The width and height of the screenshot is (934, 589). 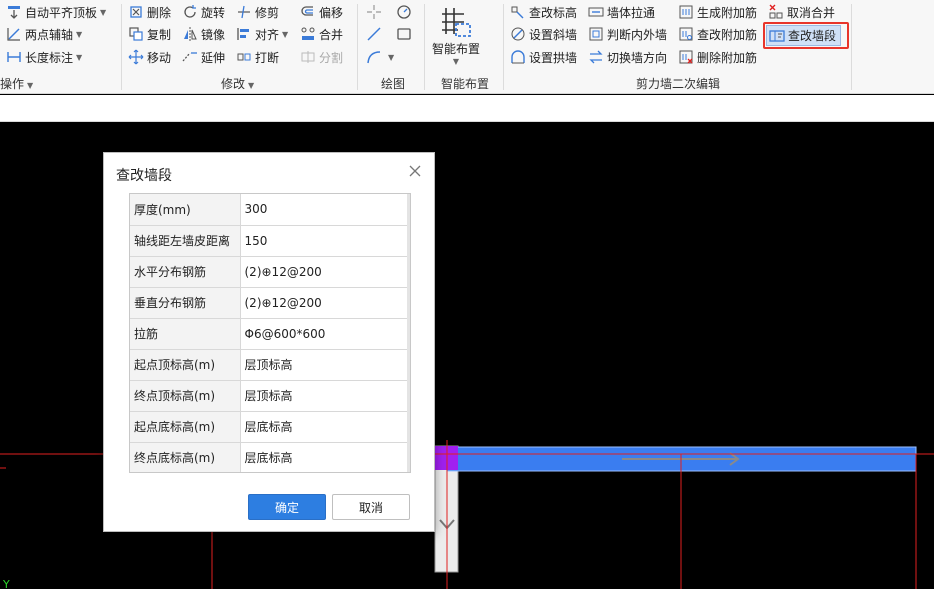 What do you see at coordinates (324, 240) in the screenshot?
I see `property-value-axis-offset: 150` at bounding box center [324, 240].